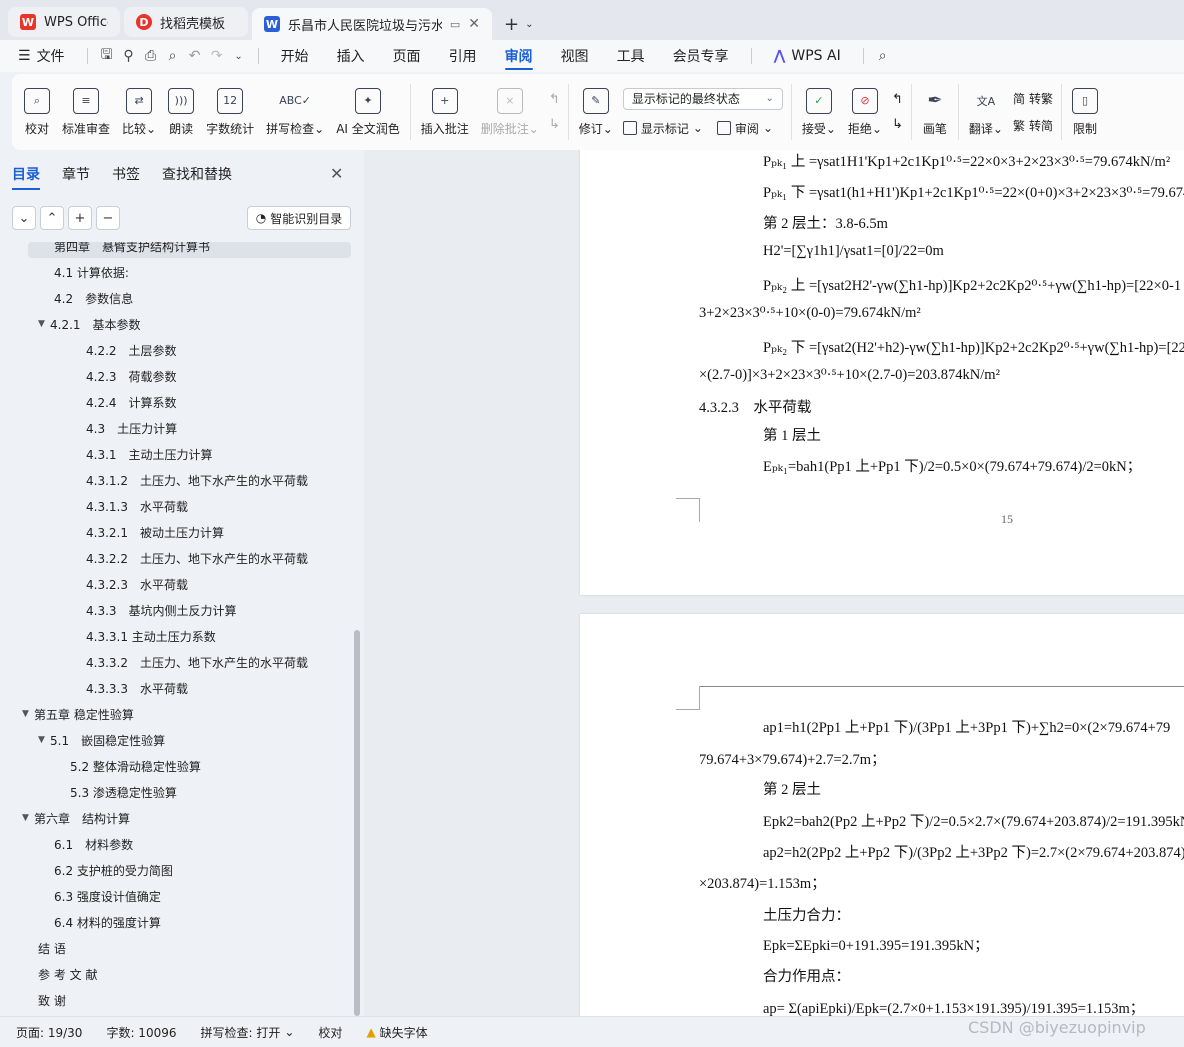 This screenshot has width=1184, height=1047. Describe the element at coordinates (744, 128) in the screenshot. I see `review-pane-button: 审阅 ⌄` at that location.